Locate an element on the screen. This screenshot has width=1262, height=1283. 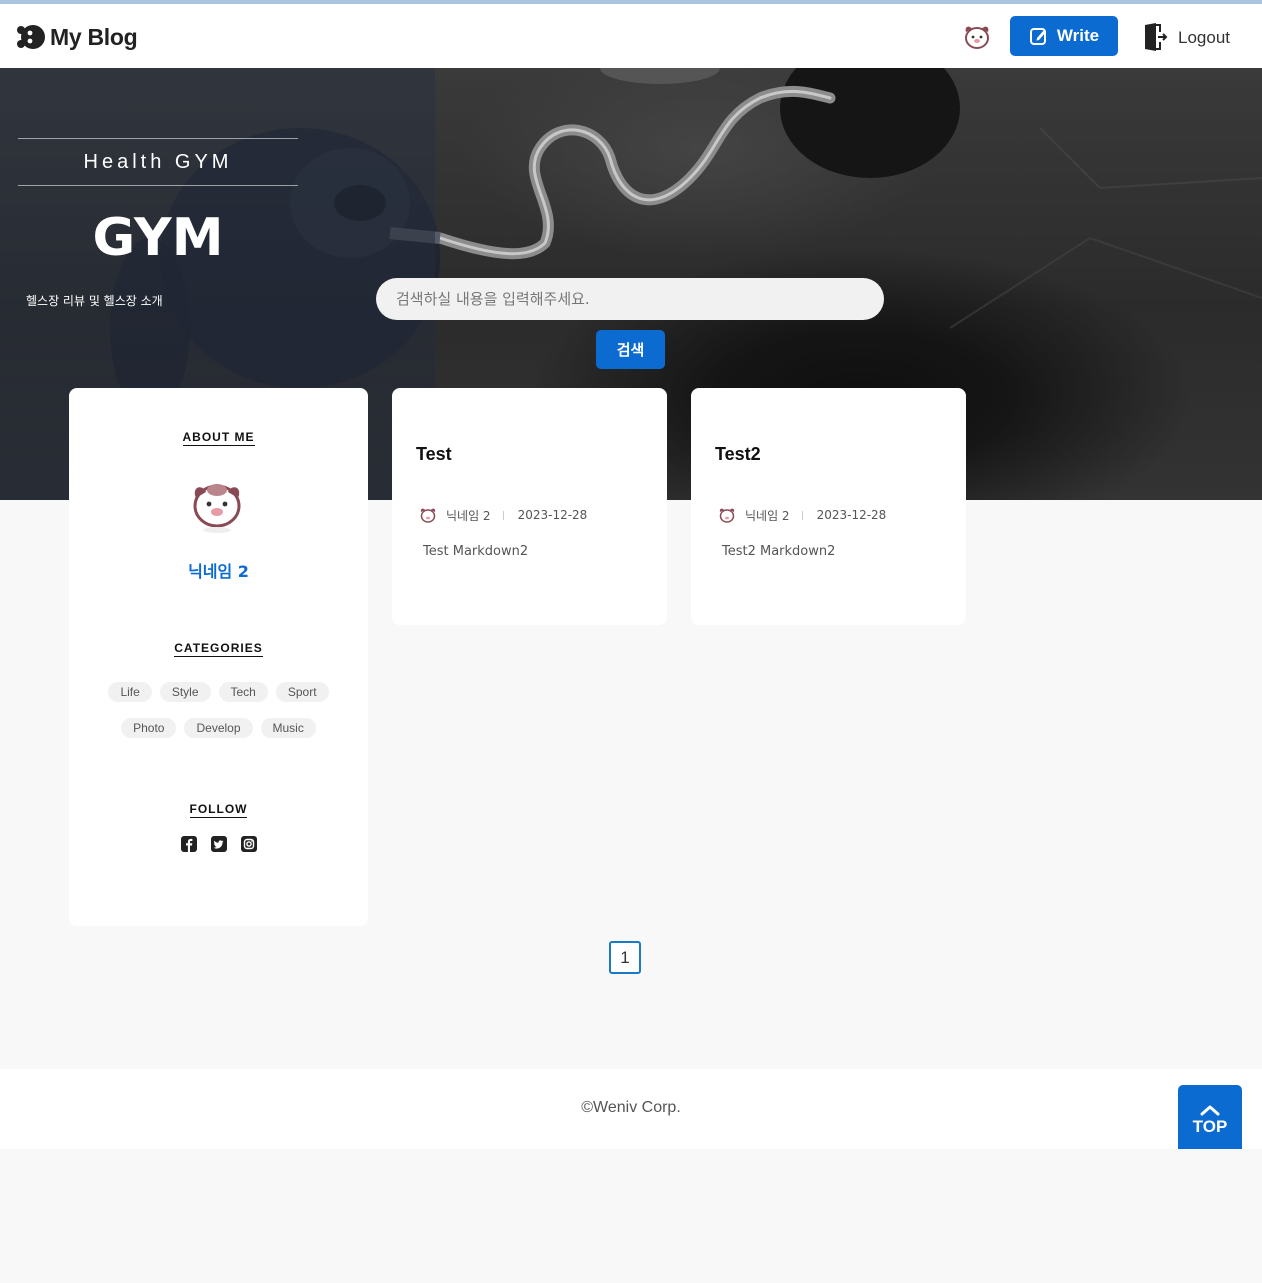
chevron-up-icon is located at coordinates (1210, 1110).